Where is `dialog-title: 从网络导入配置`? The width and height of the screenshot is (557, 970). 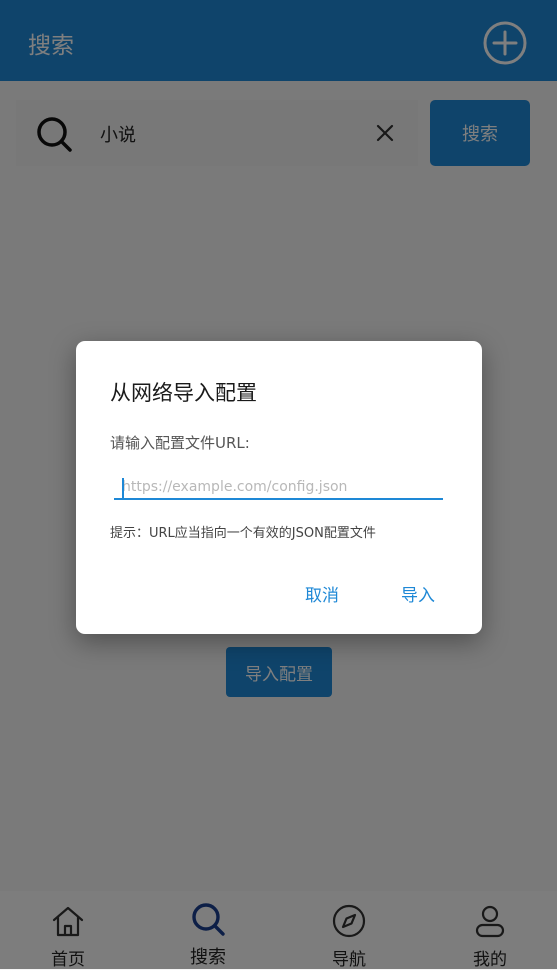
dialog-title: 从网络导入配置 is located at coordinates (183, 393).